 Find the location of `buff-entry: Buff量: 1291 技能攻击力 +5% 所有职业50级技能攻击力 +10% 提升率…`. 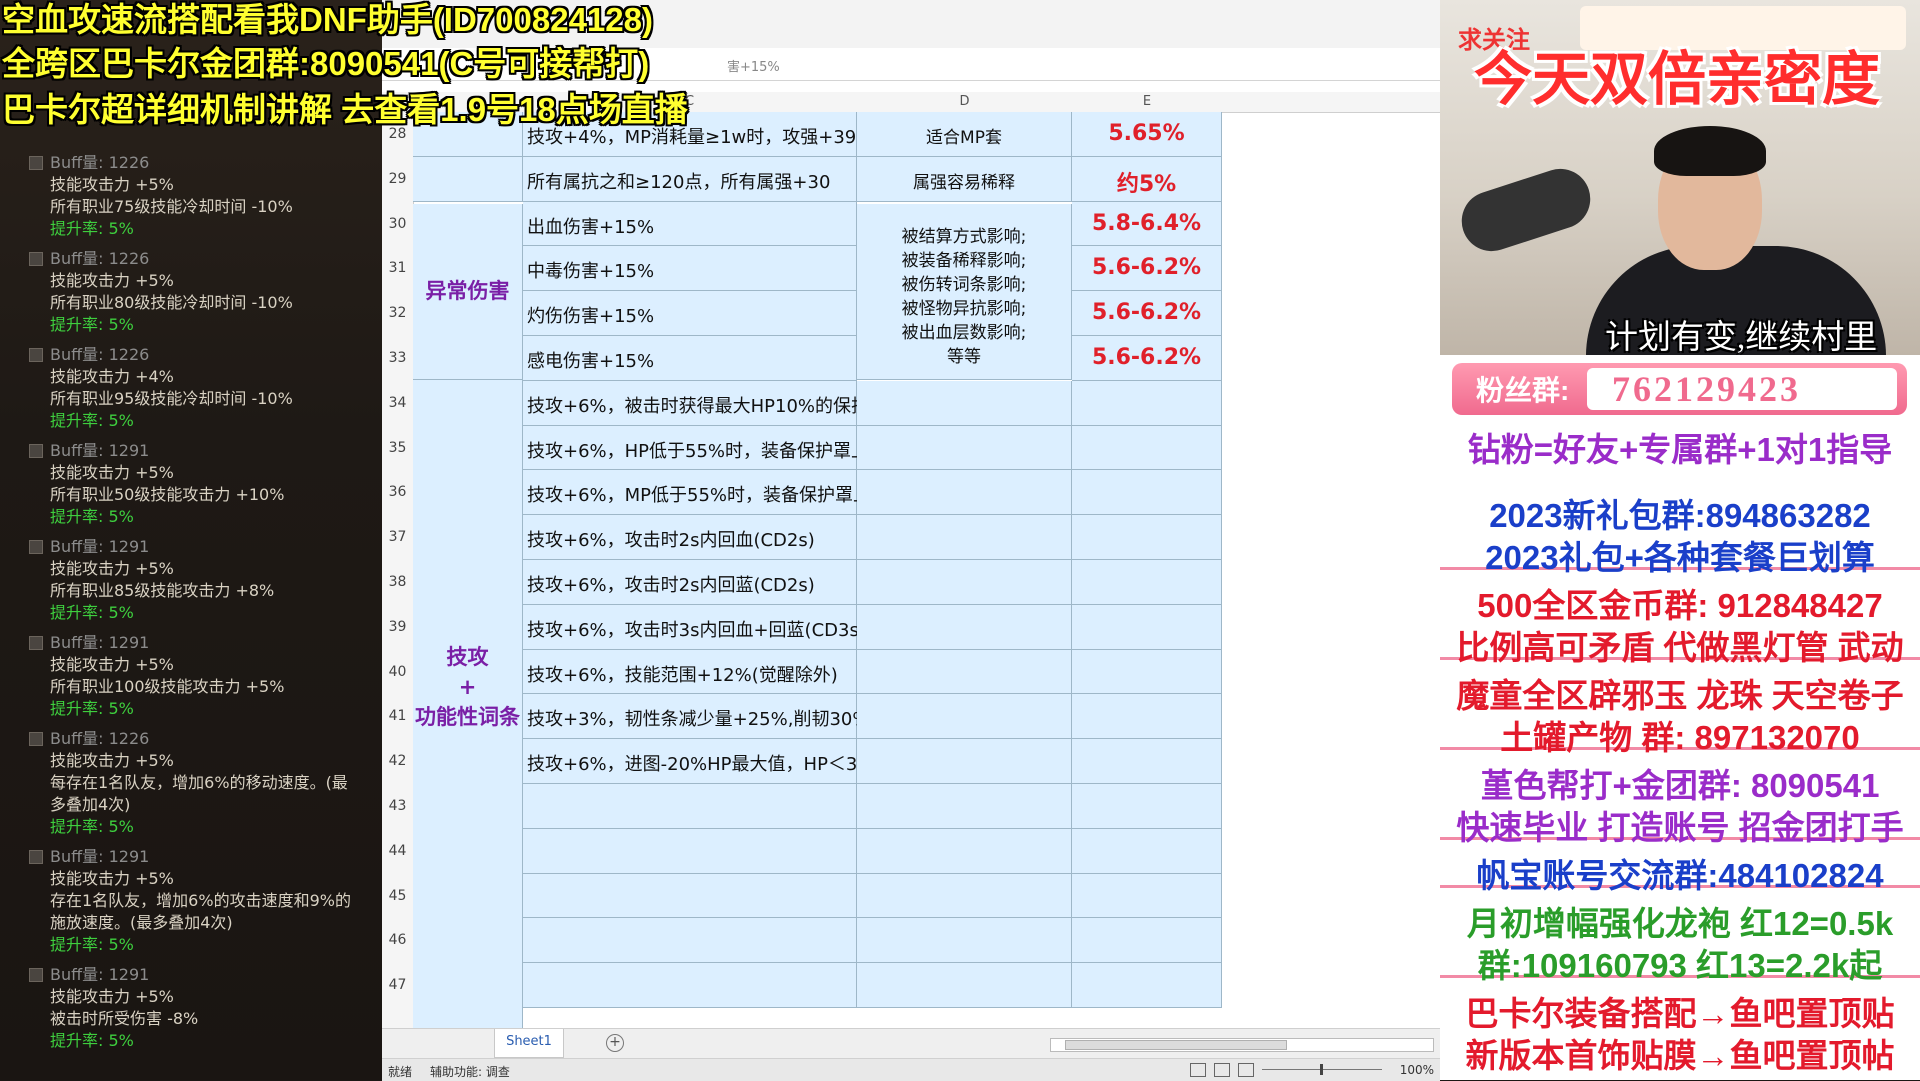

buff-entry: Buff量: 1291 技能攻击力 +5% 所有职业50级技能攻击力 +10% 提升率… is located at coordinates (191, 486).